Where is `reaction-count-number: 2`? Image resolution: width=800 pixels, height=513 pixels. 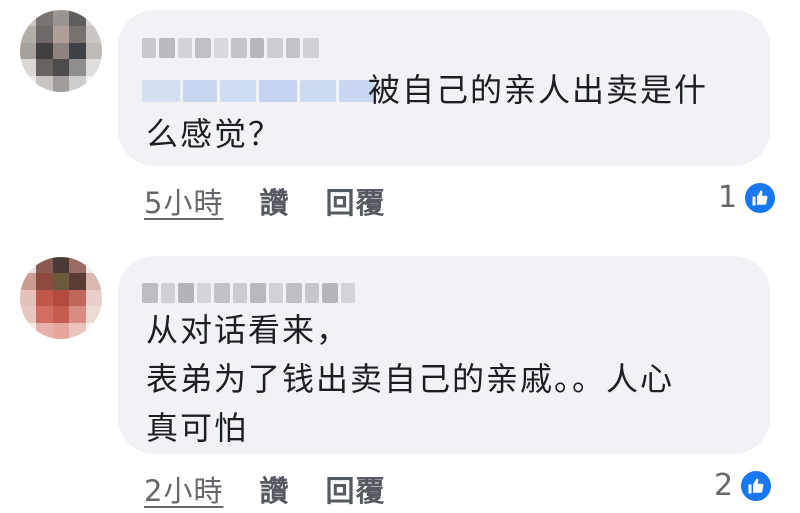
reaction-count-number: 2 is located at coordinates (724, 485).